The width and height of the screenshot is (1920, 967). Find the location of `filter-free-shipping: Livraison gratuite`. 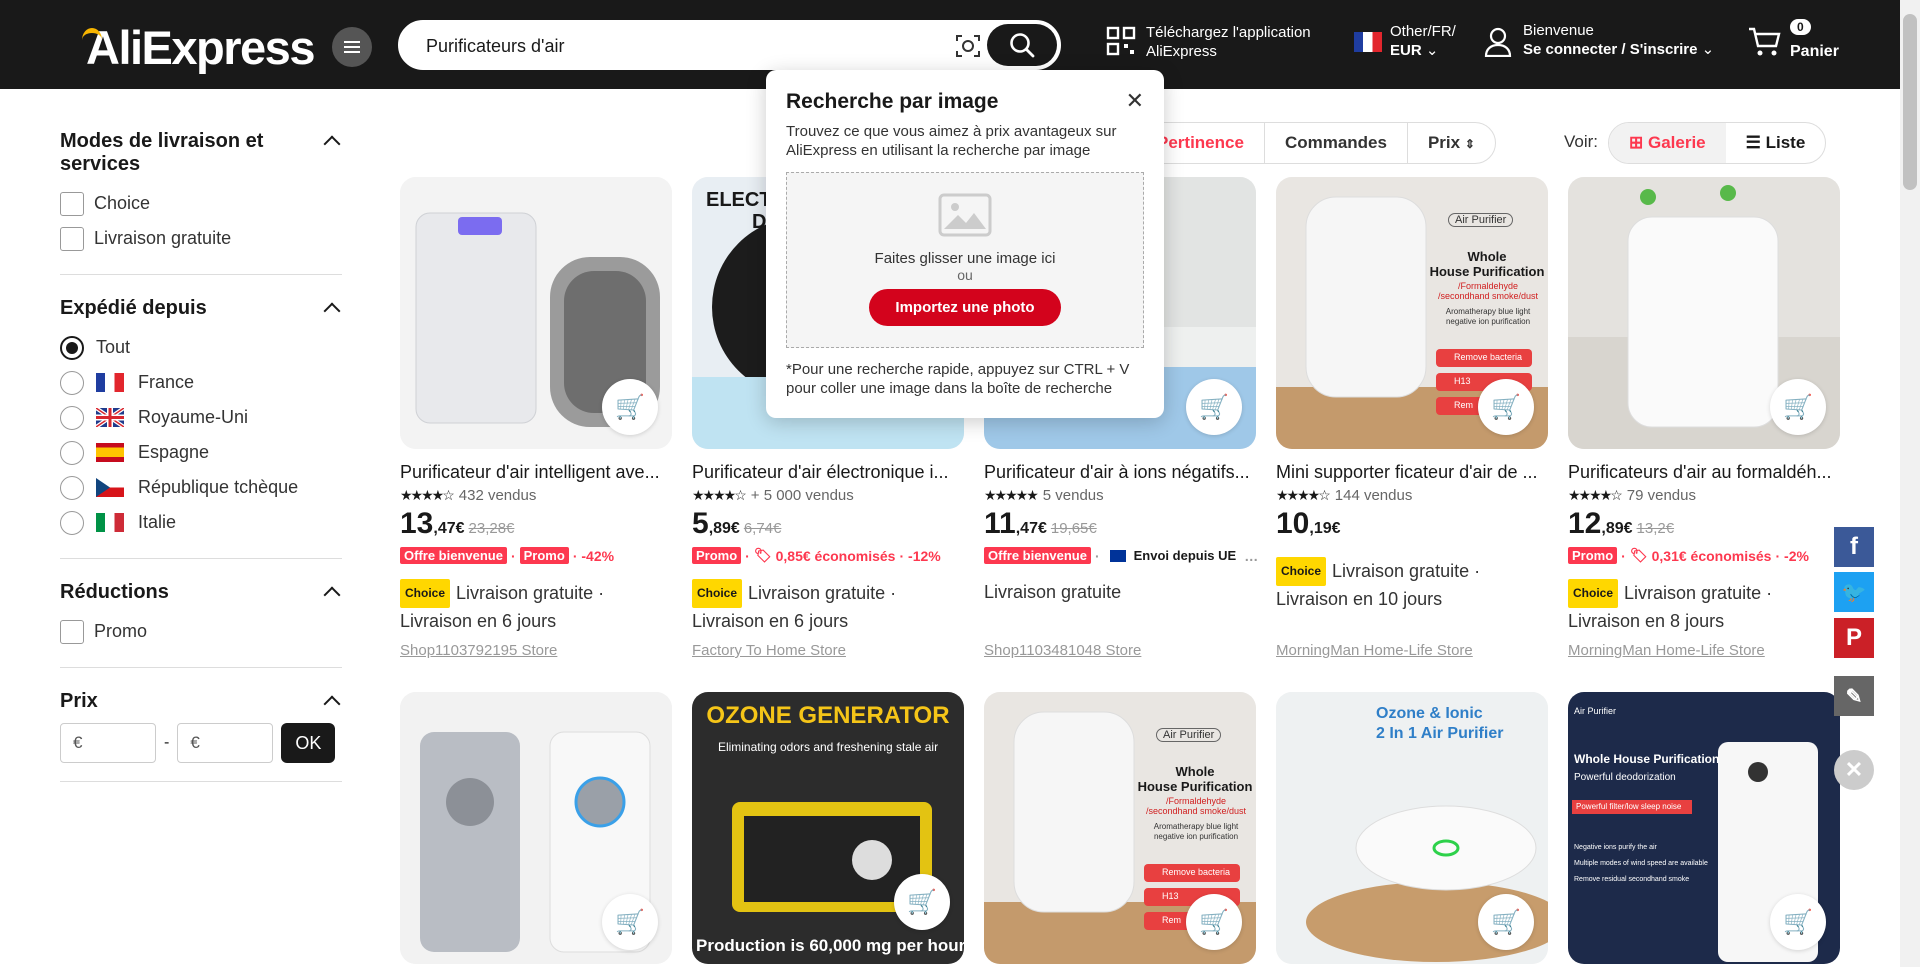

filter-free-shipping: Livraison gratuite is located at coordinates (201, 238).